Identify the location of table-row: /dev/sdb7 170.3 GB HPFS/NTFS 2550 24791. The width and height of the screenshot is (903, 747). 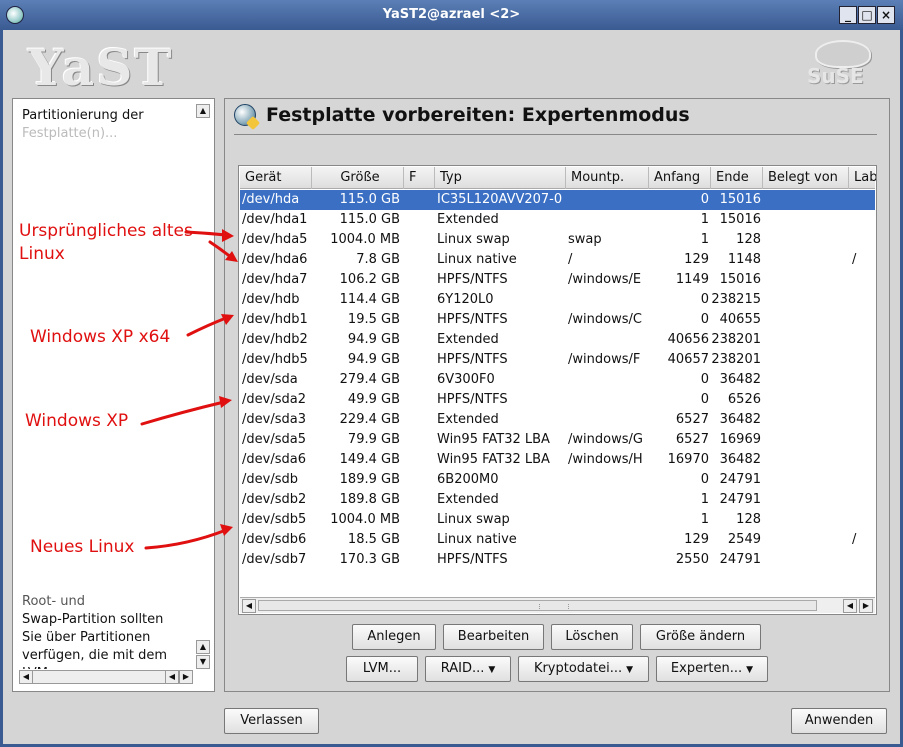
(557, 560).